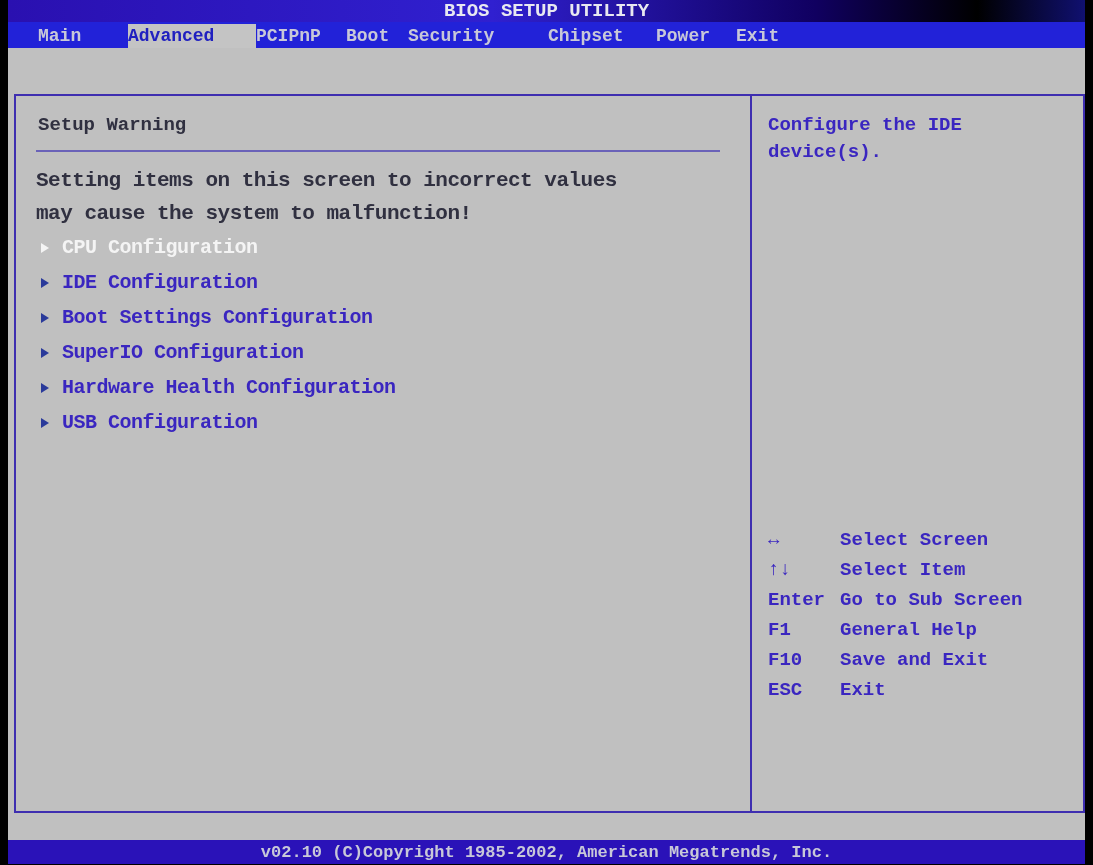 The width and height of the screenshot is (1093, 865). I want to click on menu-item: IDE Configuration, so click(383, 282).